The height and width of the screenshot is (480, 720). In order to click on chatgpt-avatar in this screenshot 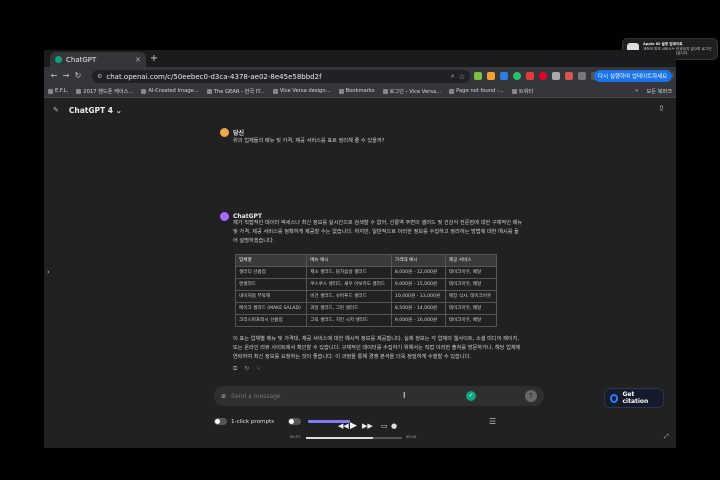, I will do `click(224, 216)`.